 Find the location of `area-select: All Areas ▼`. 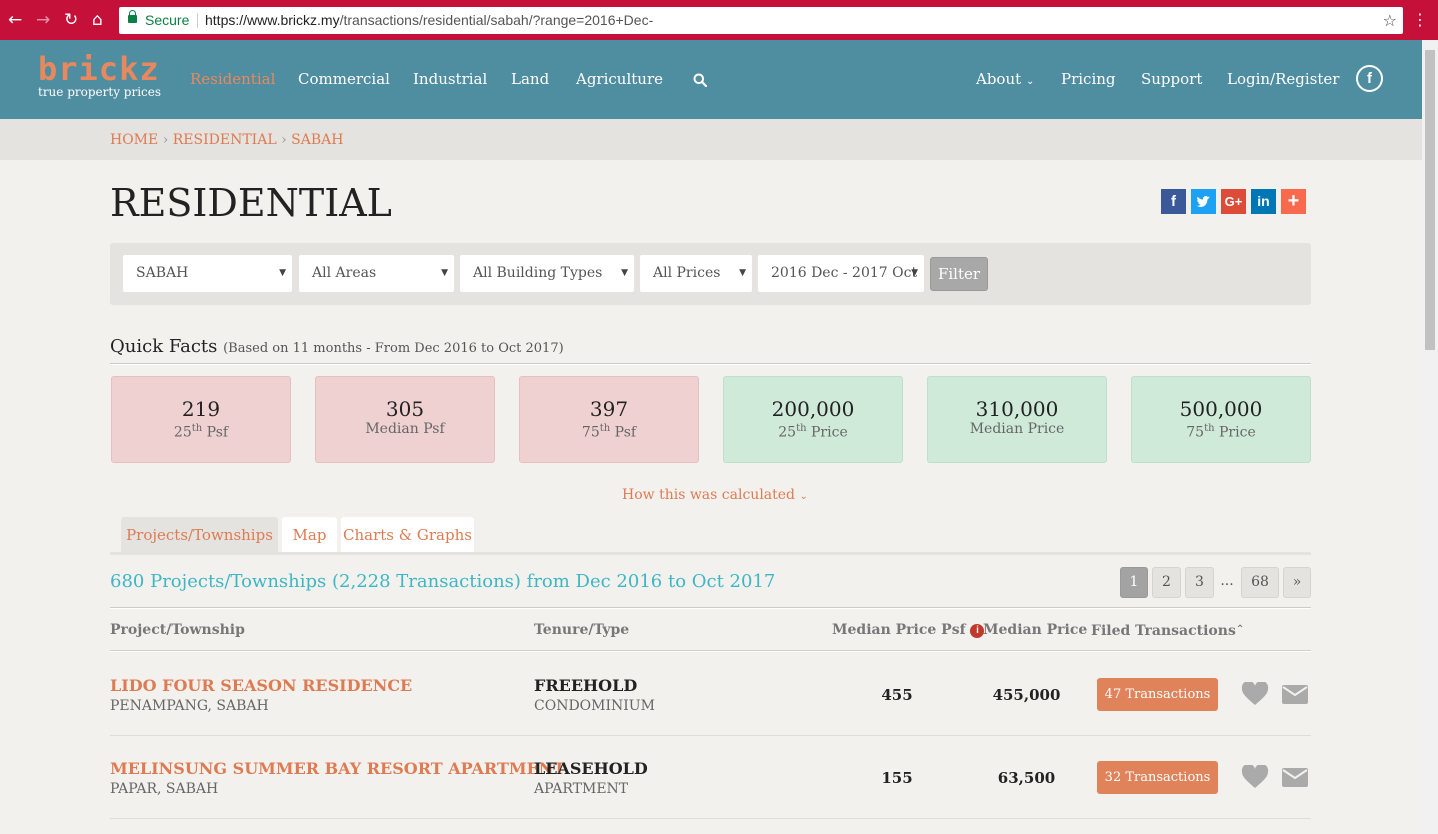

area-select: All Areas ▼ is located at coordinates (376, 273).